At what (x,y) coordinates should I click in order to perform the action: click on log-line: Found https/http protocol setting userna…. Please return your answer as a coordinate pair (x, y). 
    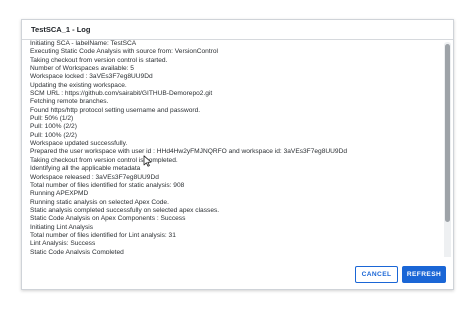
    Looking at the image, I should click on (115, 110).